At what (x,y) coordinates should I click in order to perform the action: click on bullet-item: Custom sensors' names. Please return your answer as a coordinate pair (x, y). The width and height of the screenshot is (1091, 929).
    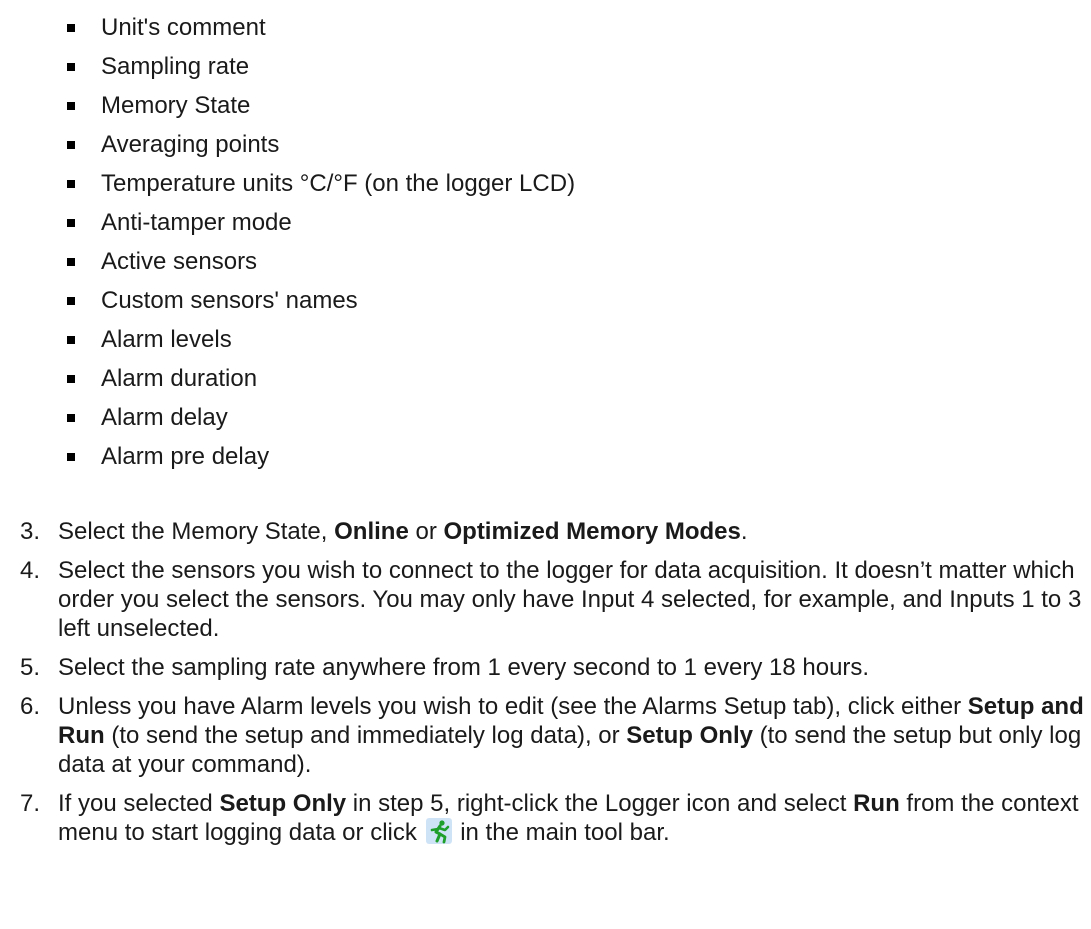
    Looking at the image, I should click on (320, 300).